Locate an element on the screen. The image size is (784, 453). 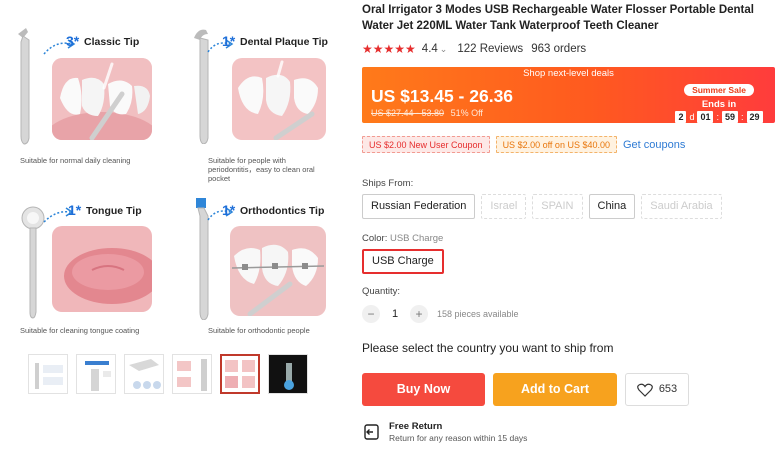
timer-hours: 01 is located at coordinates (705, 117).